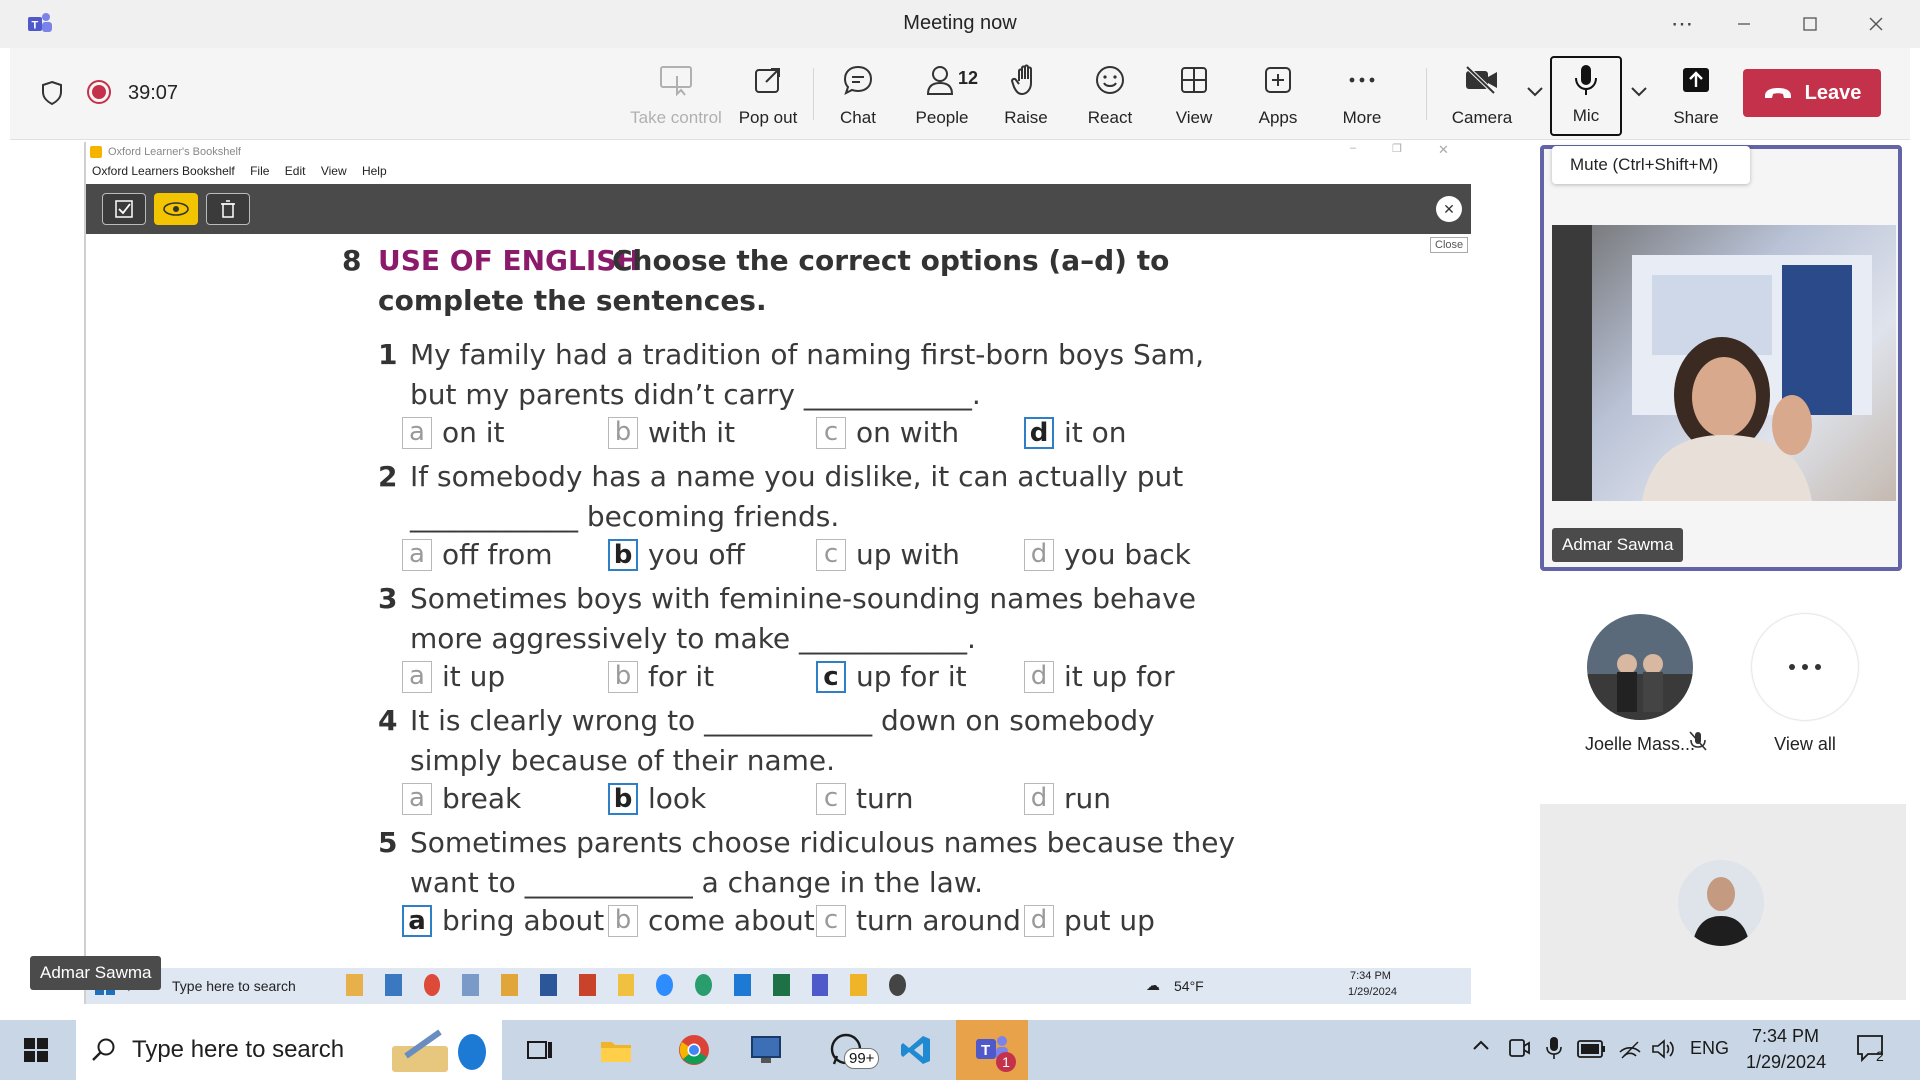  Describe the element at coordinates (1554, 1048) in the screenshot. I see `microphone-tray-icon` at that location.